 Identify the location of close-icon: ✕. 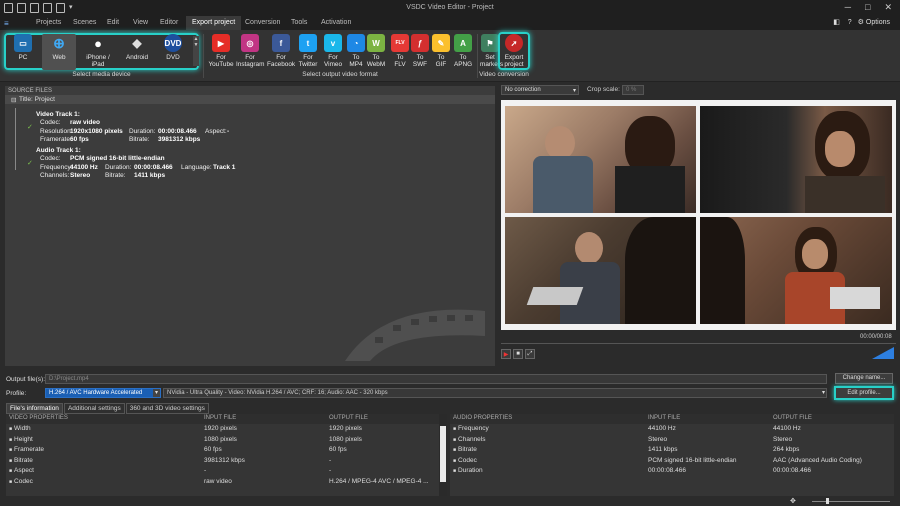
(888, 7).